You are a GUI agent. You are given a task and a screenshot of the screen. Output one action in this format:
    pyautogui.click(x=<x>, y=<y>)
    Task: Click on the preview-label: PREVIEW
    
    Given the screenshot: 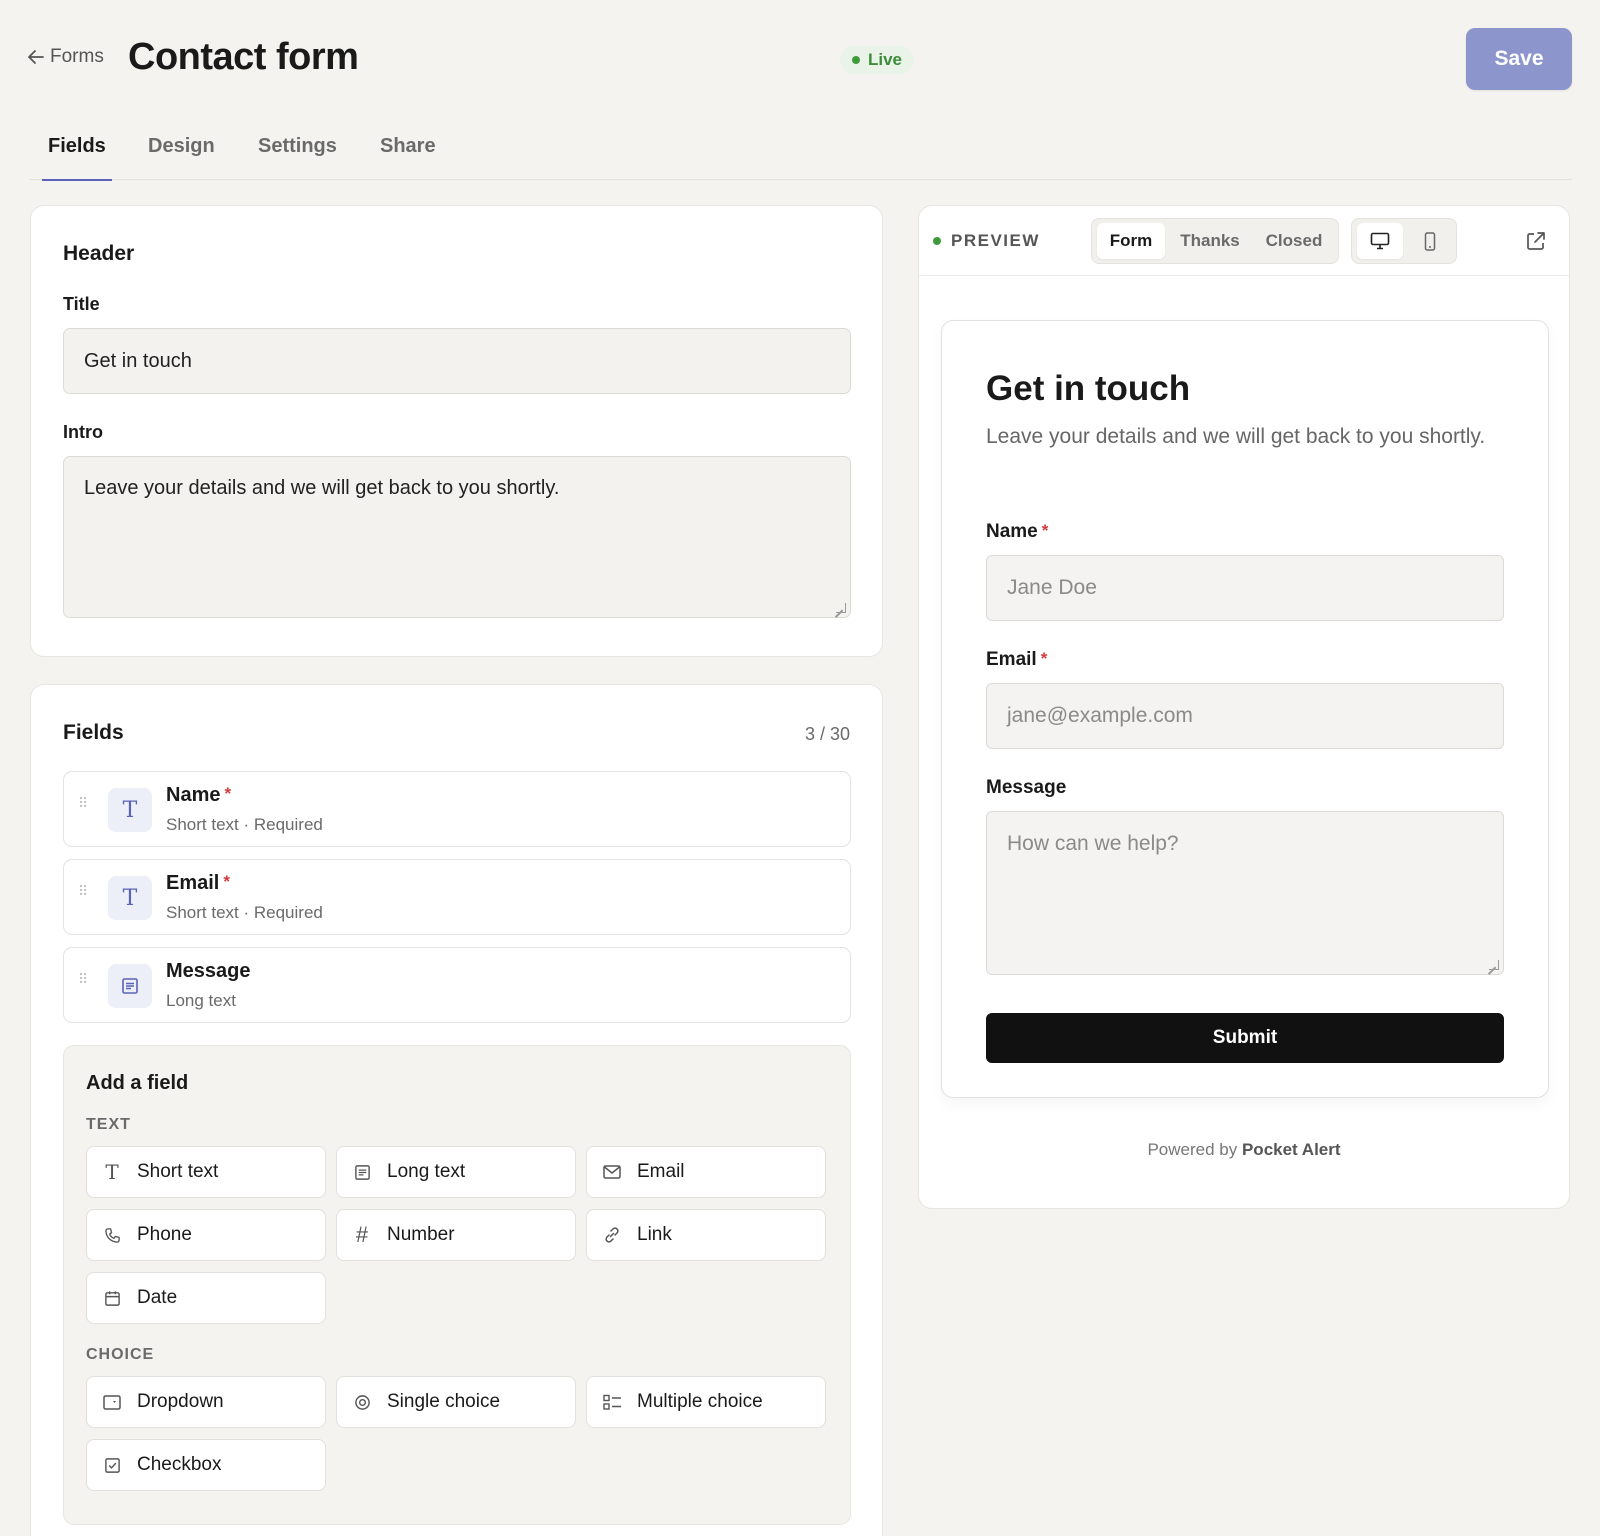 What is the action you would take?
    pyautogui.click(x=986, y=241)
    